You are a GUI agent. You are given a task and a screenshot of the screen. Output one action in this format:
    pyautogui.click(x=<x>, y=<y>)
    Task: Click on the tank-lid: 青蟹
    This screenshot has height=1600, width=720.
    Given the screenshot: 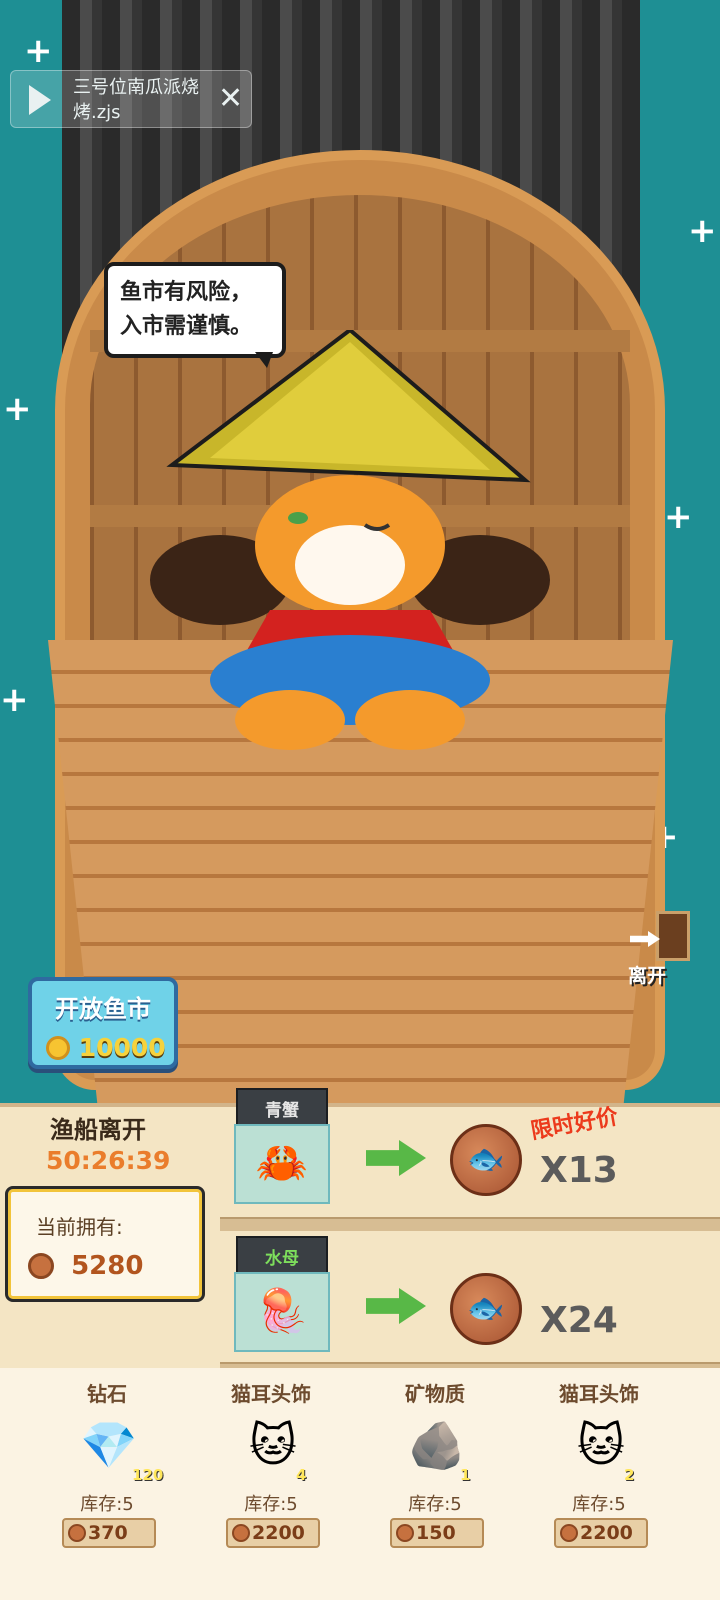 What is the action you would take?
    pyautogui.click(x=282, y=1107)
    